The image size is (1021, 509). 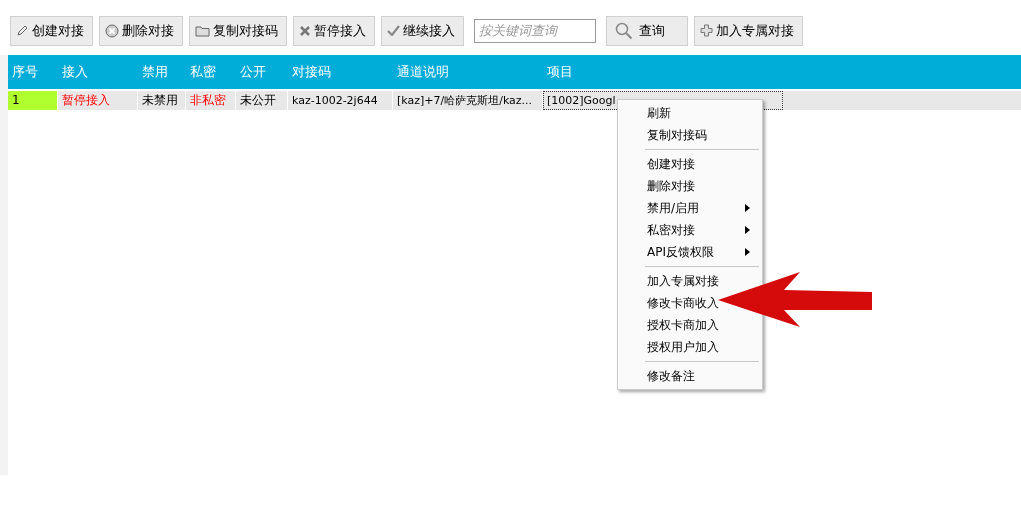 What do you see at coordinates (22, 30) in the screenshot?
I see `pencil-icon` at bounding box center [22, 30].